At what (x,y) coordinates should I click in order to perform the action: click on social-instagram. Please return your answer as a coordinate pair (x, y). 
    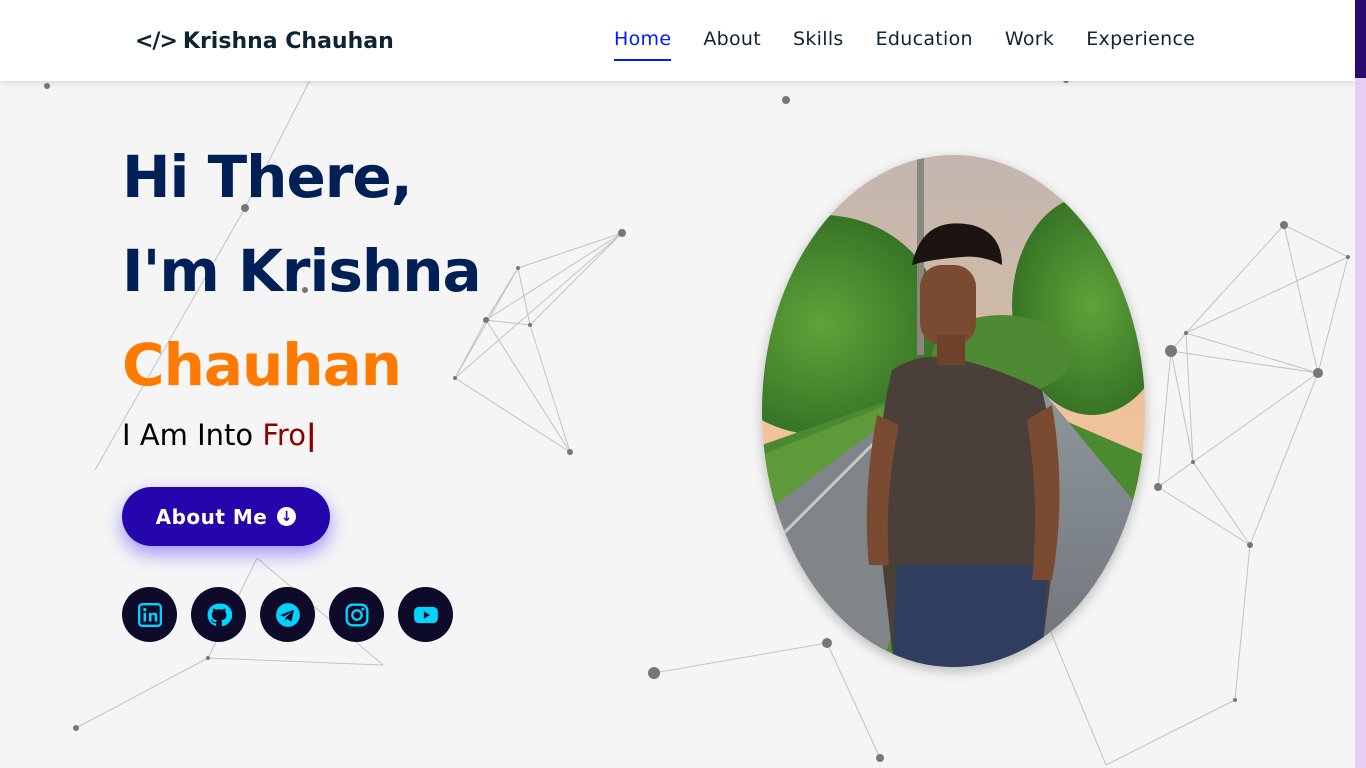
    Looking at the image, I should click on (356, 614).